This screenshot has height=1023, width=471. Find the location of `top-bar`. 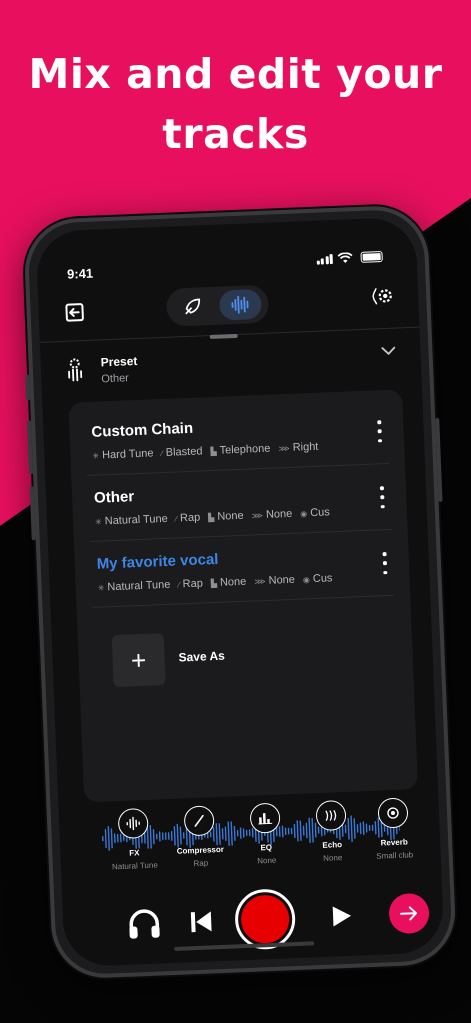

top-bar is located at coordinates (228, 306).